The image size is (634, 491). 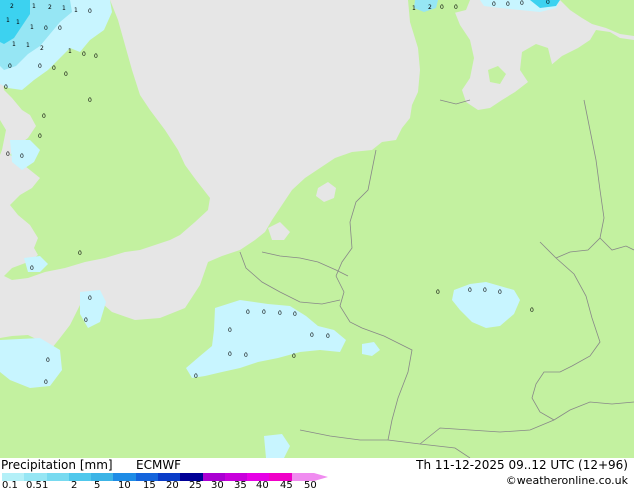 What do you see at coordinates (57, 465) in the screenshot?
I see `legend-title: Precipitation [mm]` at bounding box center [57, 465].